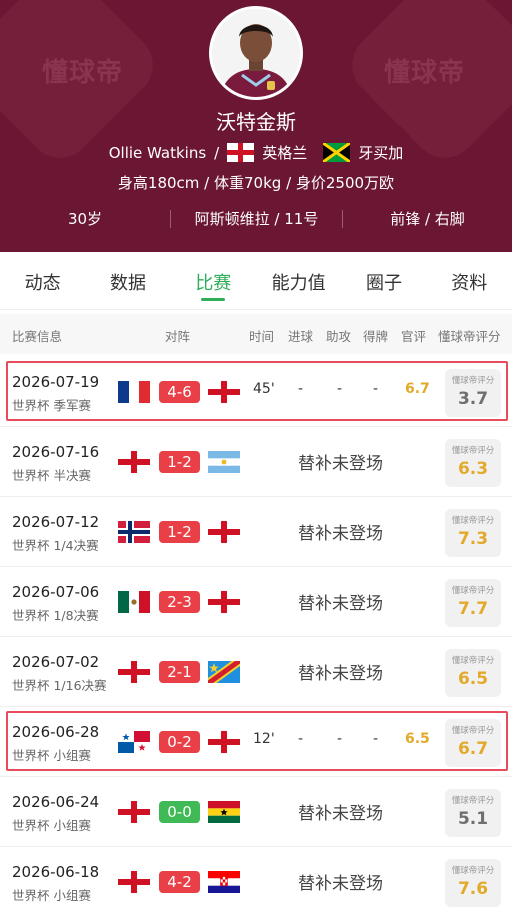  I want to click on player-club: 阿斯顿维拉 / 11号, so click(256, 218).